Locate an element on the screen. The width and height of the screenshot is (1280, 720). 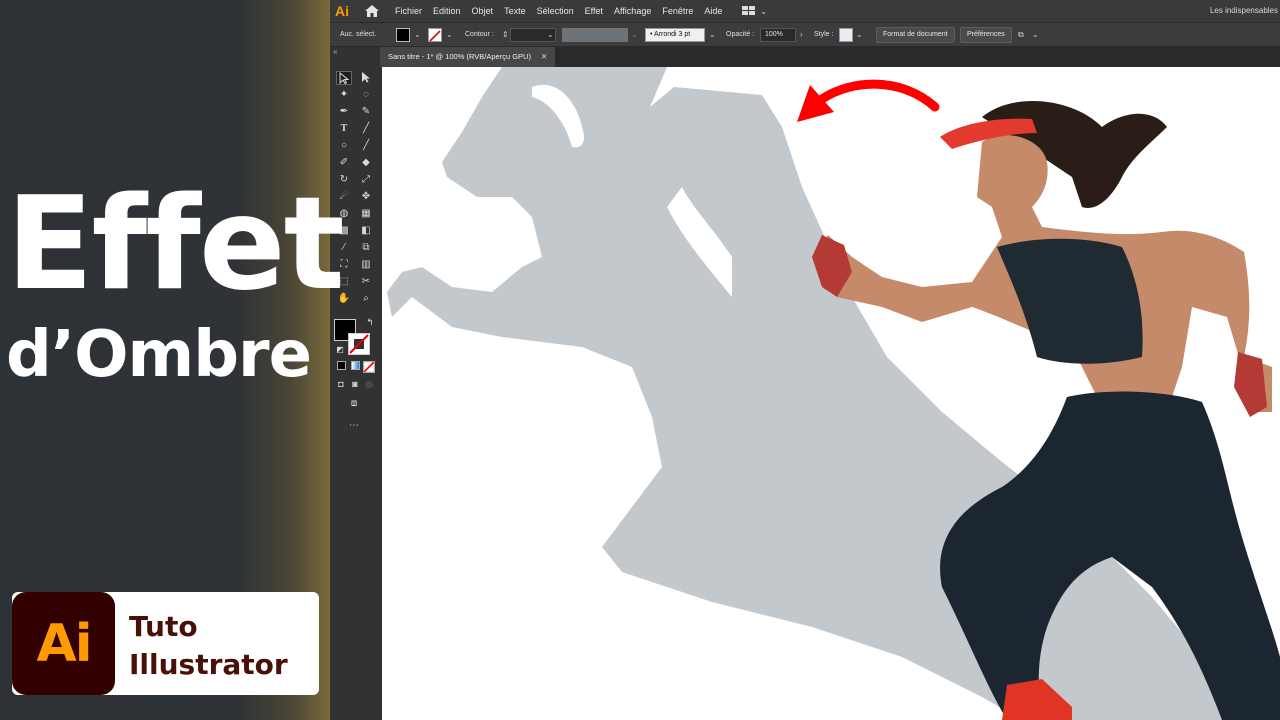
curvature-icon: ✎ is located at coordinates (366, 112).